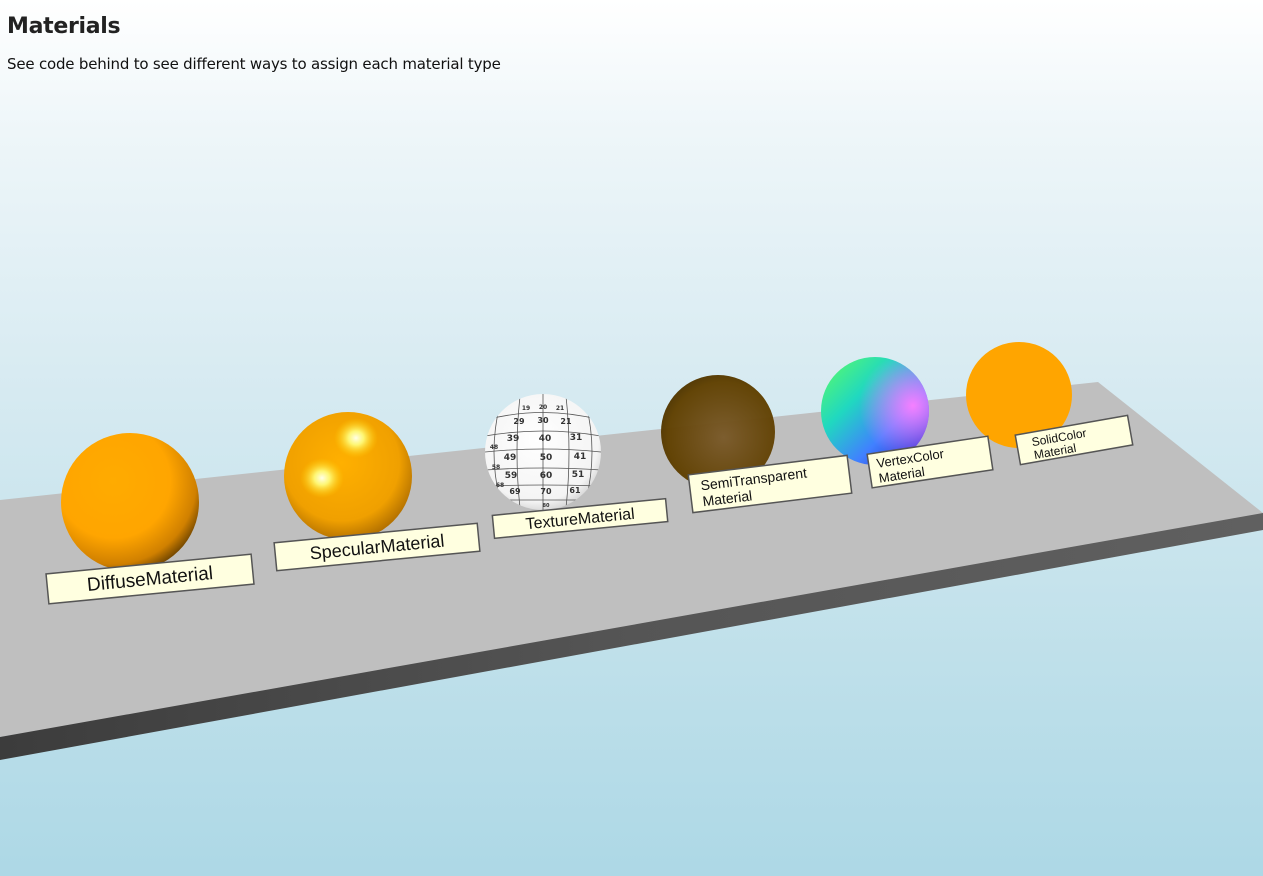 This screenshot has width=1263, height=876. Describe the element at coordinates (546, 506) in the screenshot. I see `texture-number: 80` at that location.